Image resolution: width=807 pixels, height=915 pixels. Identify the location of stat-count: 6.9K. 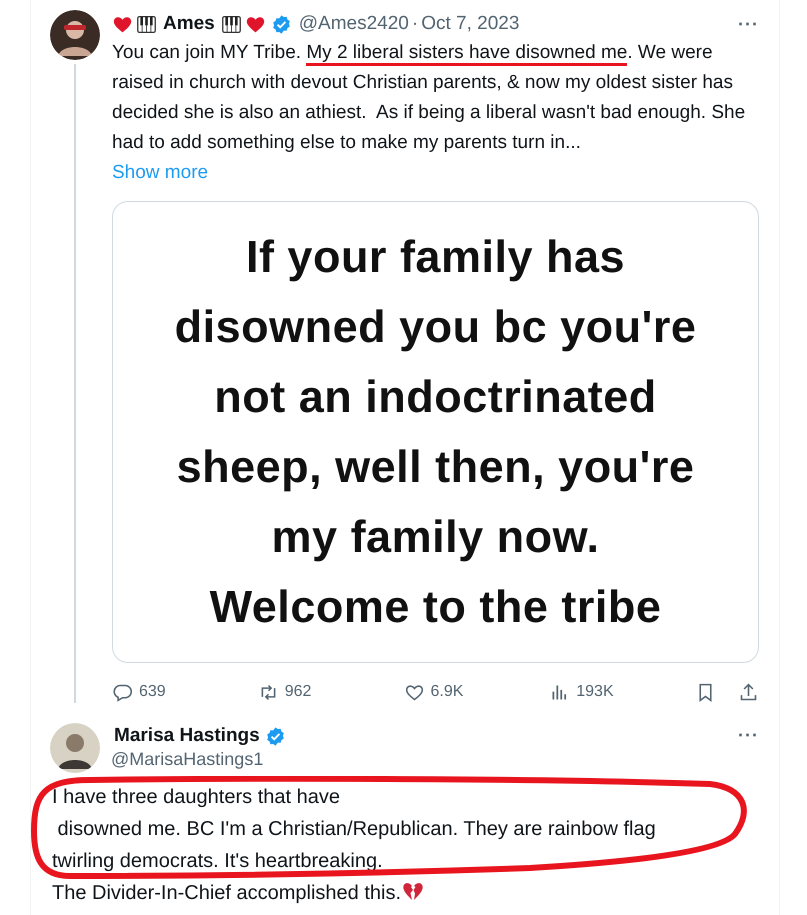
(447, 692).